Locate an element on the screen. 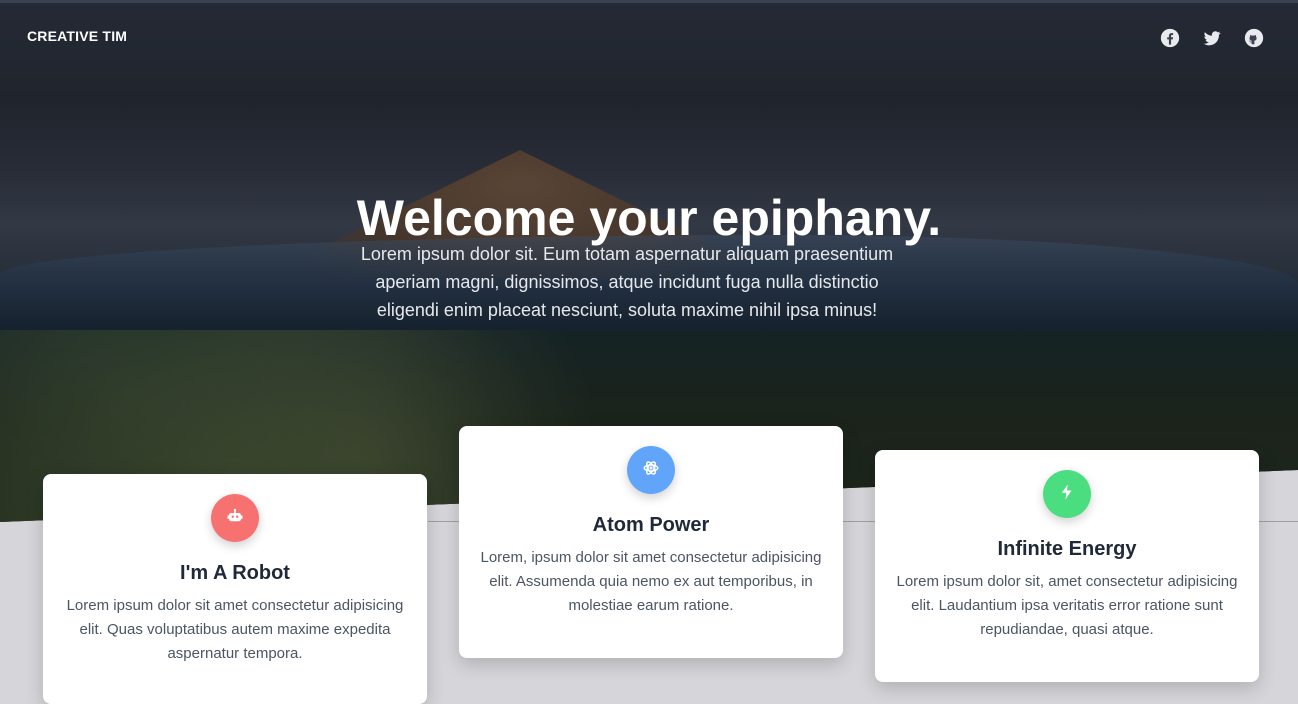 This screenshot has width=1298, height=704. bolt-icon is located at coordinates (1067, 494).